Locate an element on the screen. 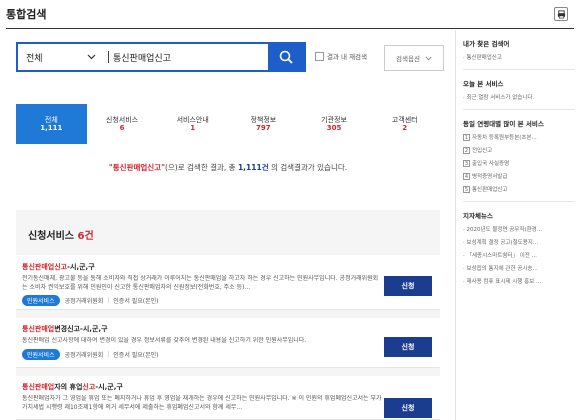 This screenshot has width=580, height=420. tab-policy-info: 정책정보 797 is located at coordinates (263, 124).